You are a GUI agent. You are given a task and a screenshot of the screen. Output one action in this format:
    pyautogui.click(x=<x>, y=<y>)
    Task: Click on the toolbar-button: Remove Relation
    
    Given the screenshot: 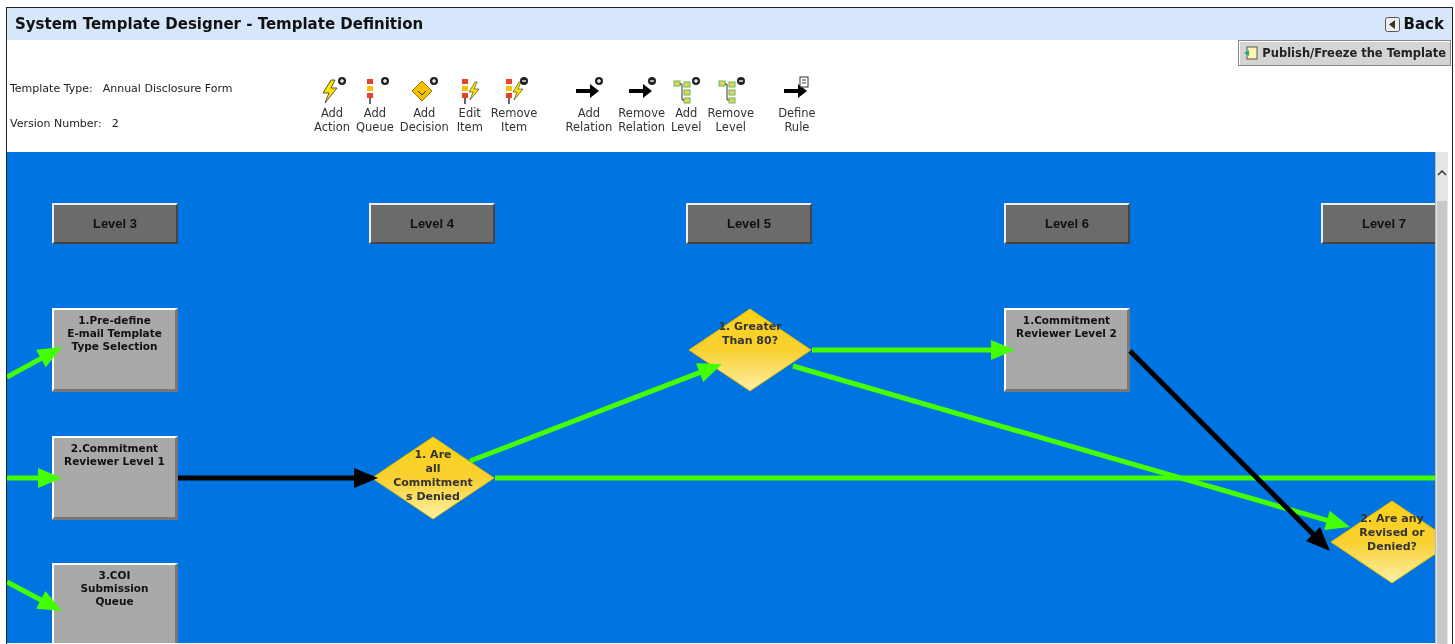 What is the action you would take?
    pyautogui.click(x=642, y=105)
    